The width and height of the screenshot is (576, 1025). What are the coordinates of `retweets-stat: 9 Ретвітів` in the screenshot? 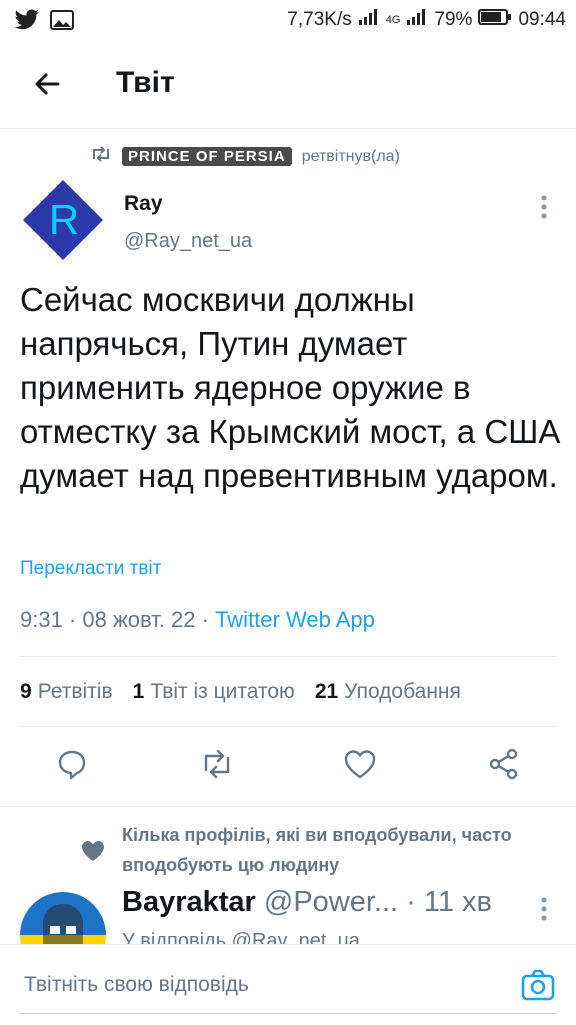 It's located at (66, 692).